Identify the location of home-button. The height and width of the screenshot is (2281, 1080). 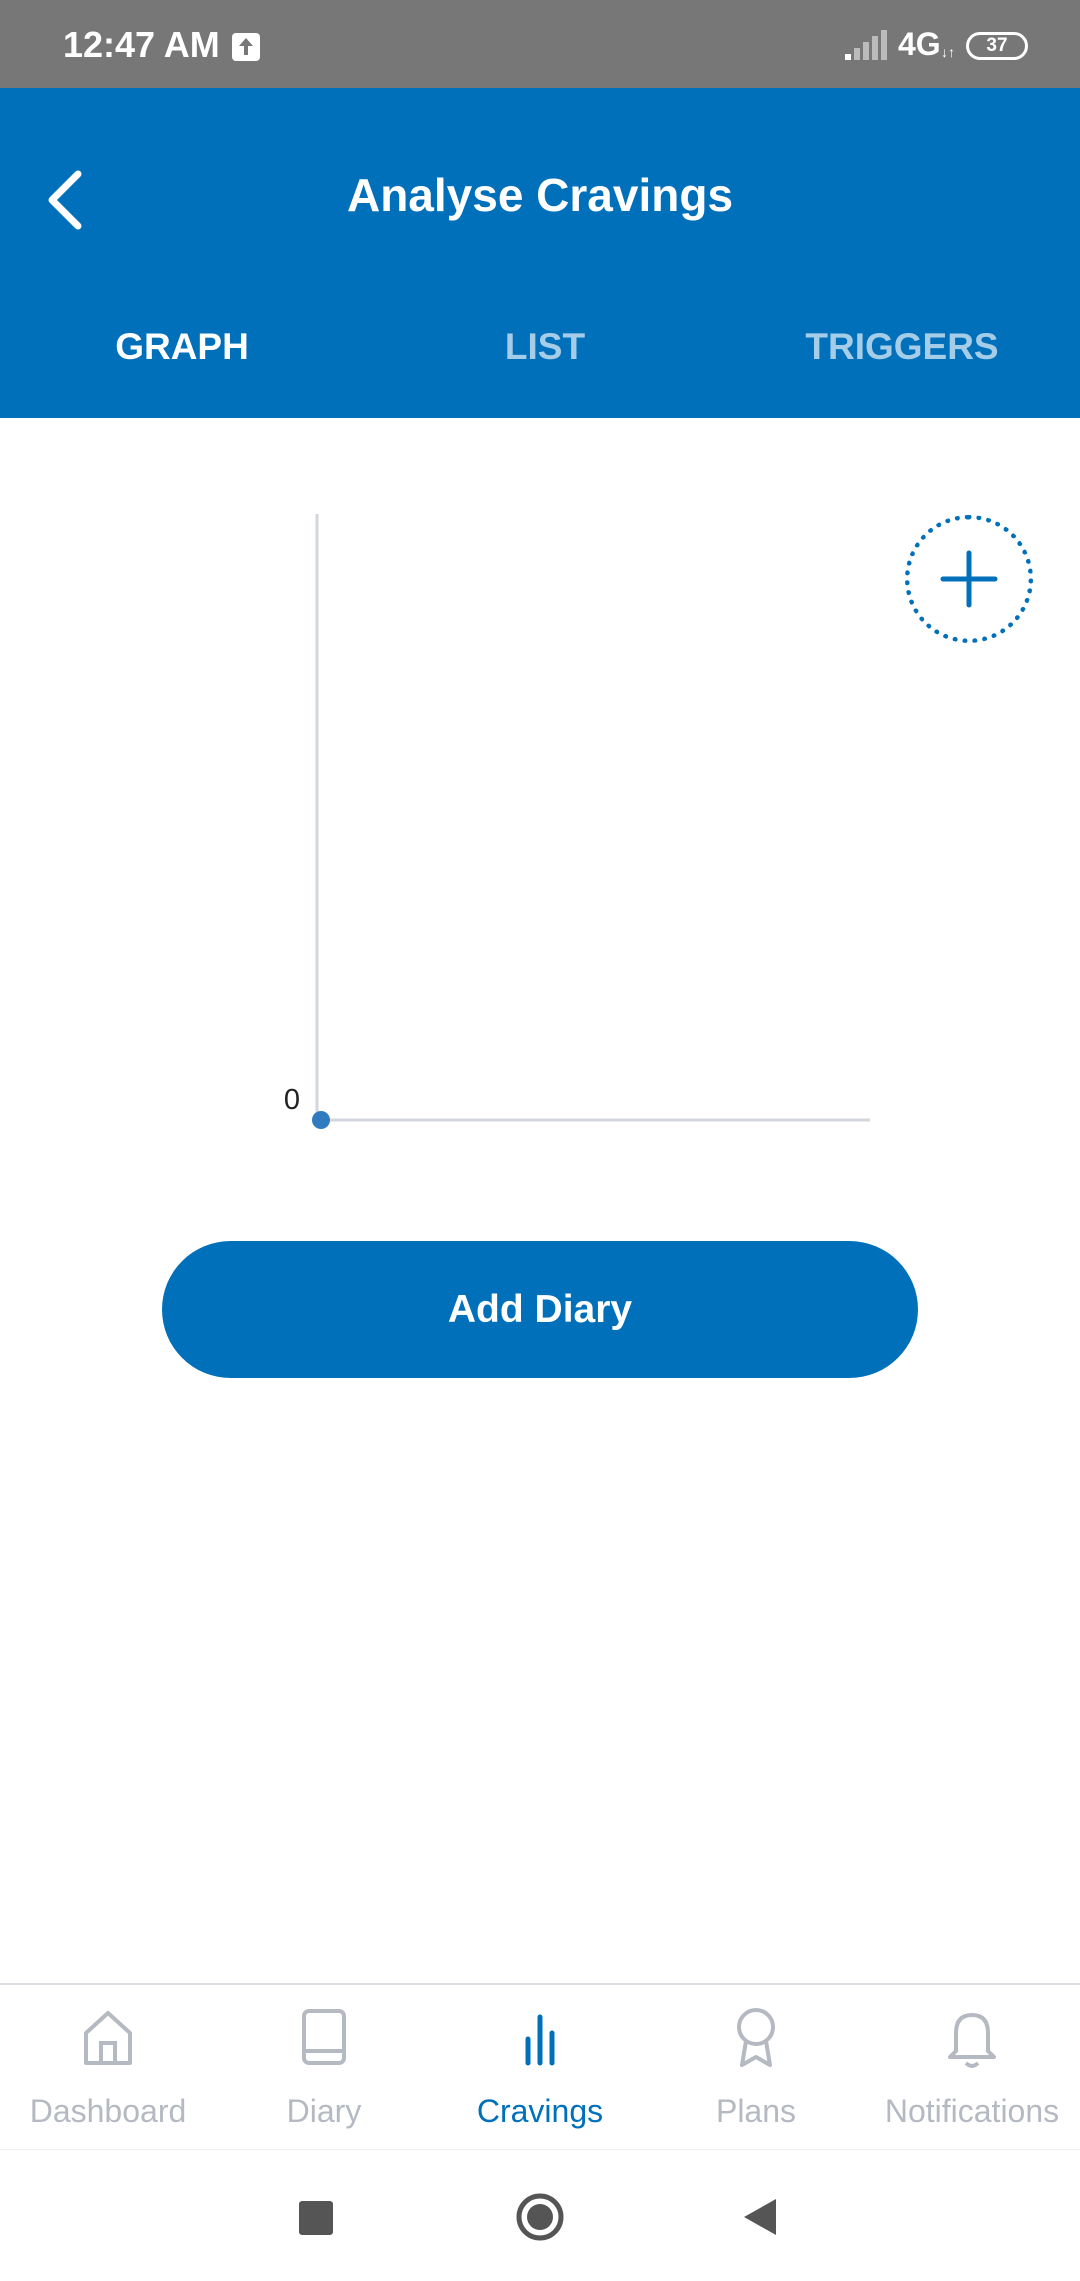
(540, 2217).